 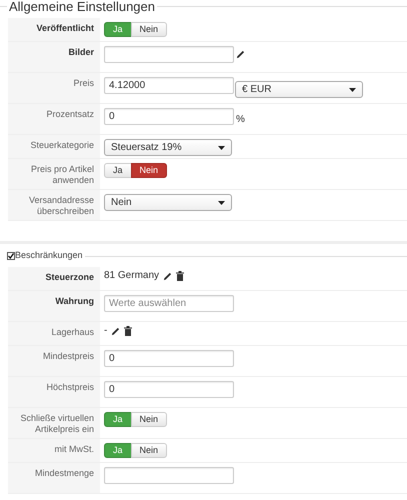 What do you see at coordinates (106, 331) in the screenshot?
I see `value-text: -` at bounding box center [106, 331].